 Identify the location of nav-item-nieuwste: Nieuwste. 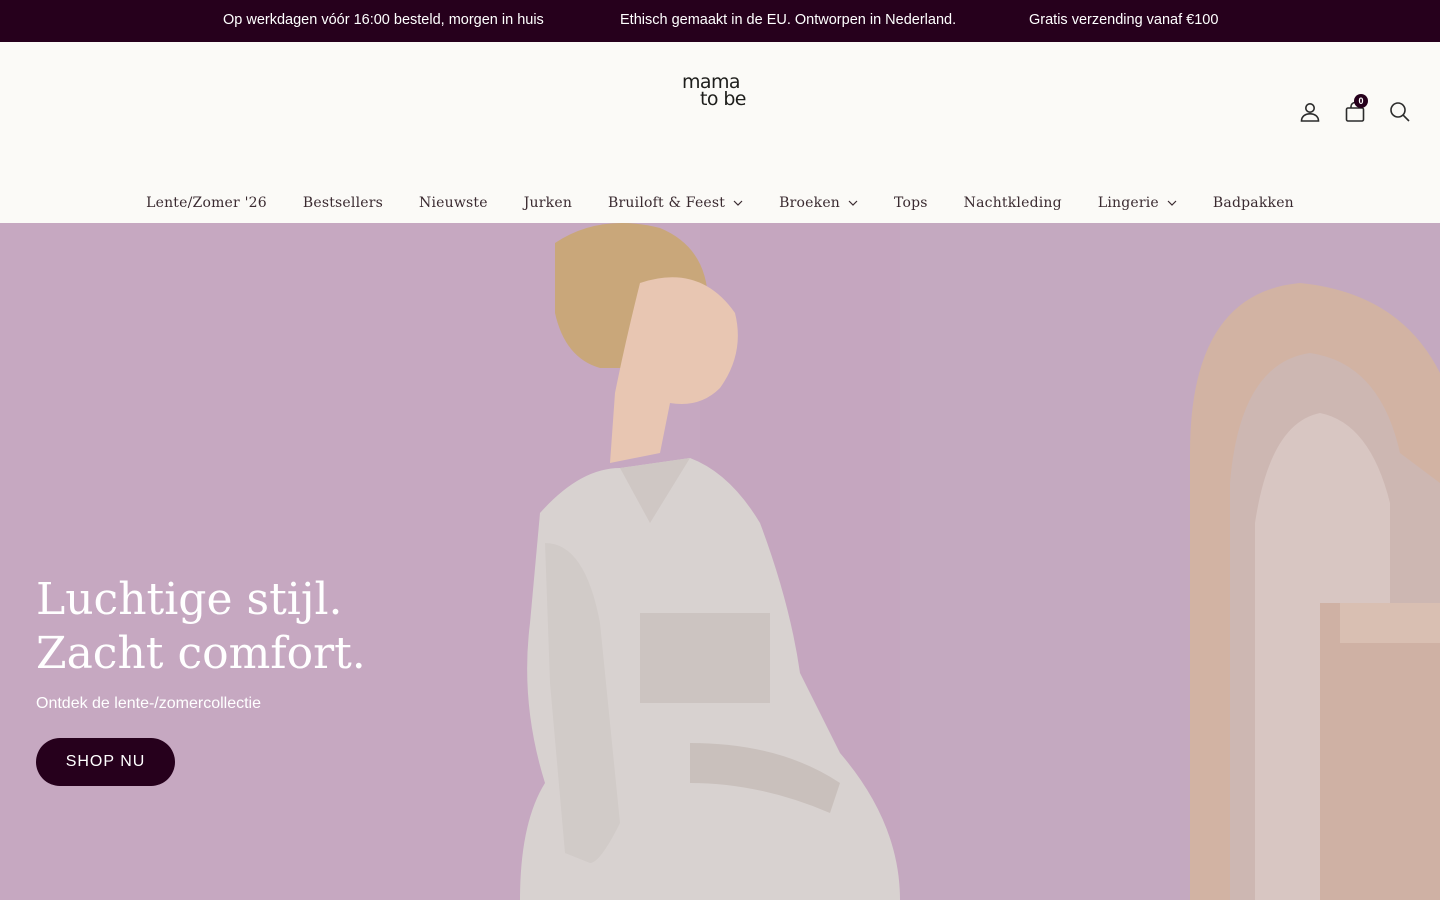
(453, 203).